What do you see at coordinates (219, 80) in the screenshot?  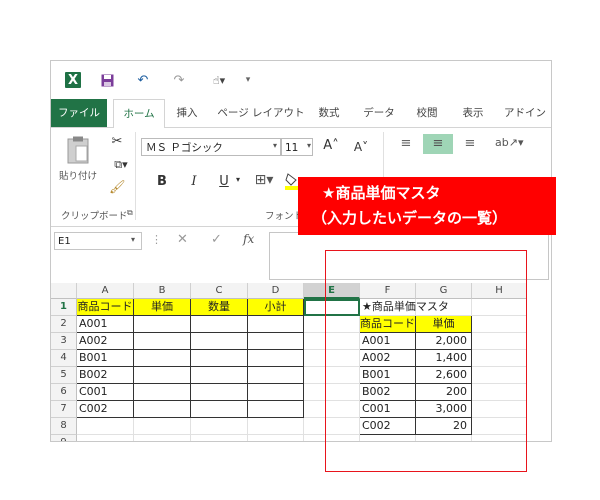 I see `touch-mode-icon: ☝▾` at bounding box center [219, 80].